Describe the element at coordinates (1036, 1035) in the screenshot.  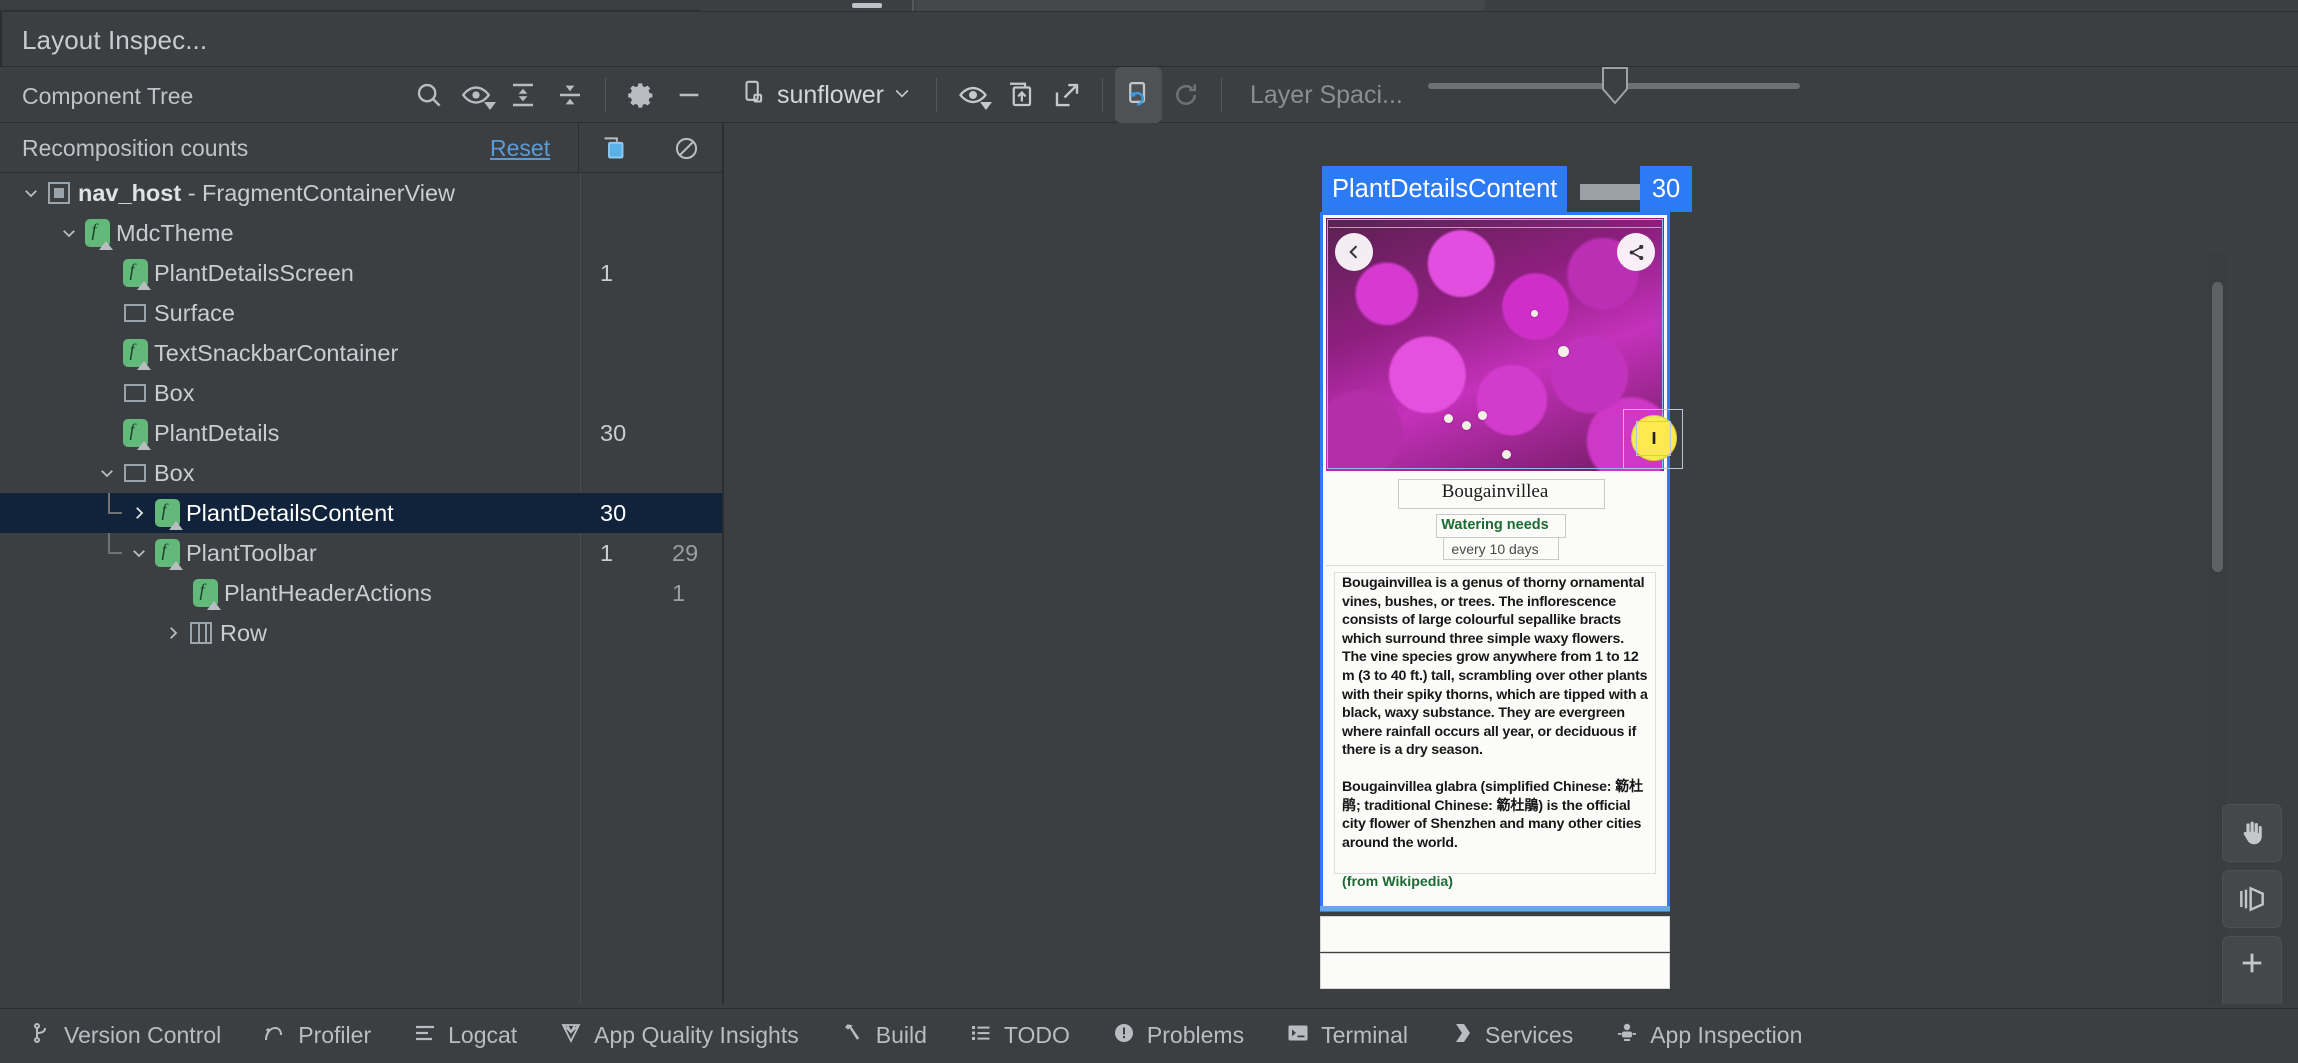
I see `status-item-label: TODO` at that location.